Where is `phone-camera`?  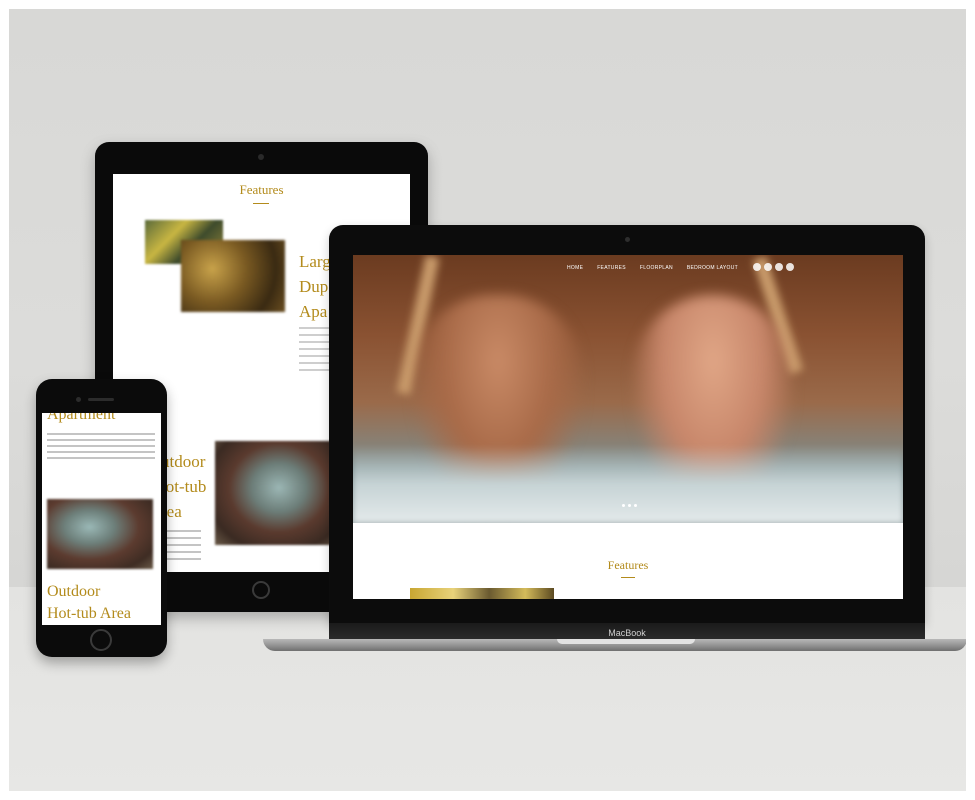
phone-camera is located at coordinates (78, 399).